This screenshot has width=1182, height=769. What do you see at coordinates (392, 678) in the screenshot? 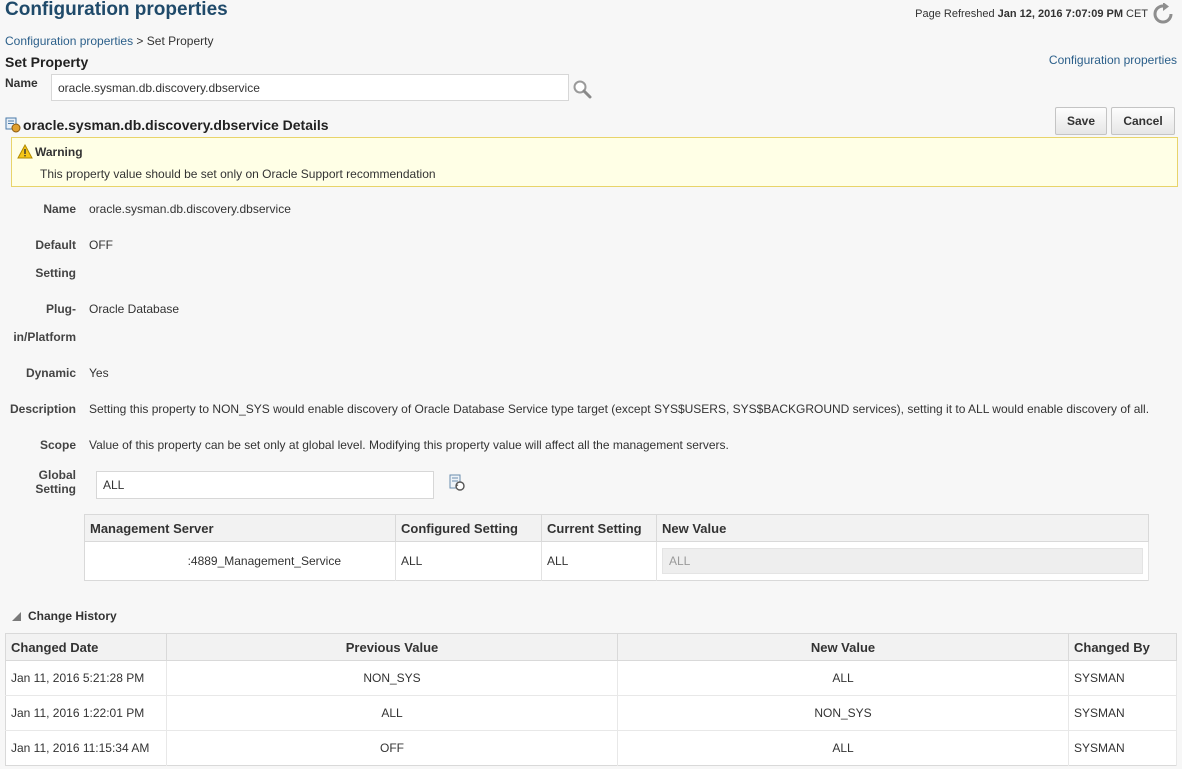
I see `previous-value-cell: NON_SYS` at bounding box center [392, 678].